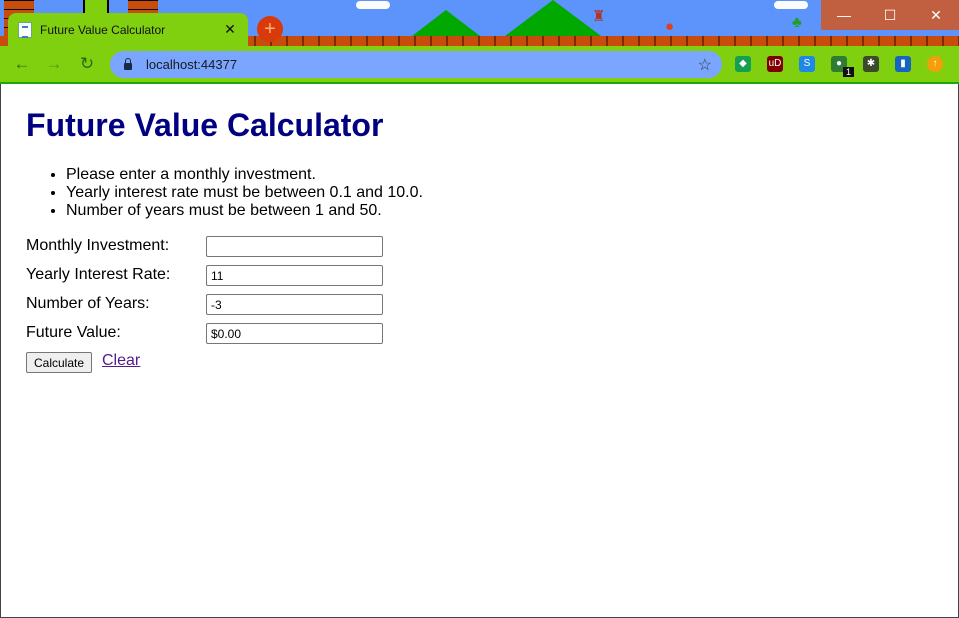 The height and width of the screenshot is (618, 959). What do you see at coordinates (903, 64) in the screenshot?
I see `profile-avatar-icon: ▮` at bounding box center [903, 64].